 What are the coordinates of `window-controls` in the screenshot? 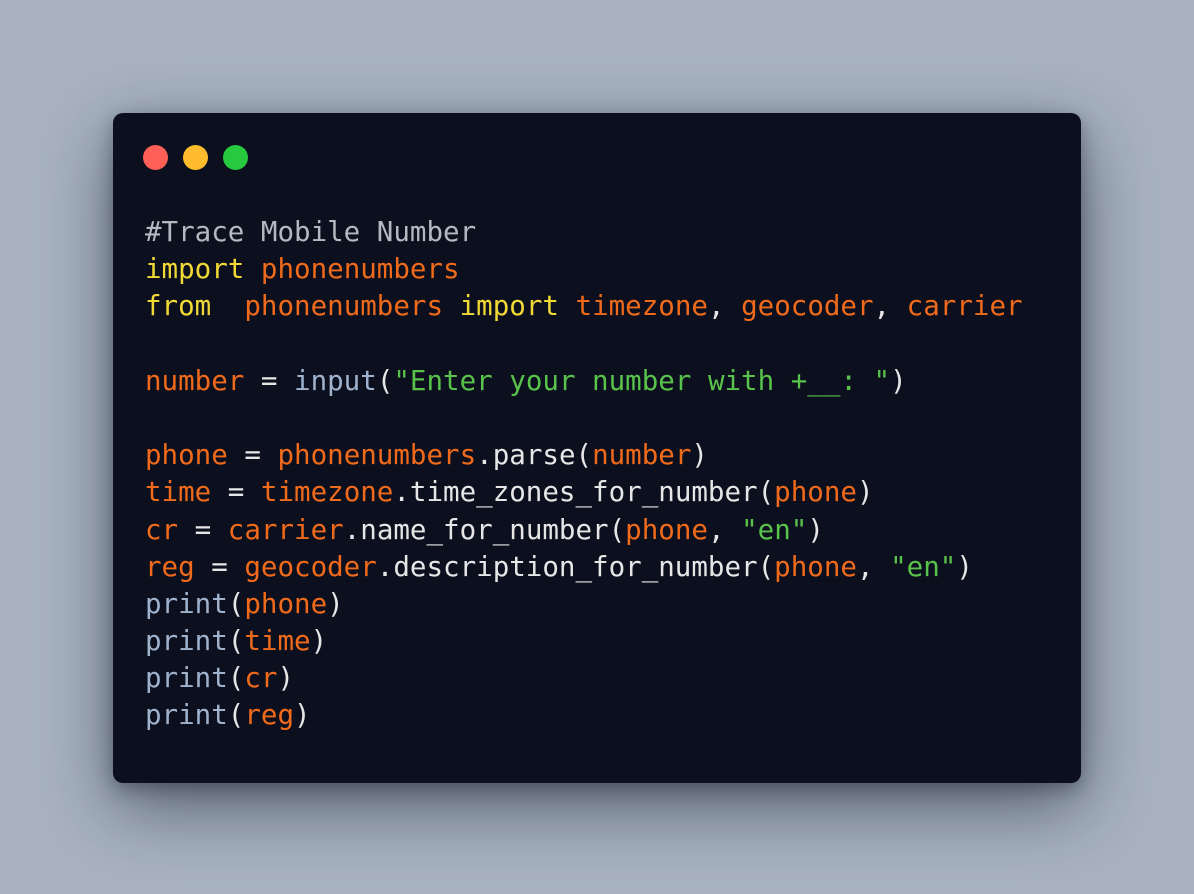 It's located at (195, 157).